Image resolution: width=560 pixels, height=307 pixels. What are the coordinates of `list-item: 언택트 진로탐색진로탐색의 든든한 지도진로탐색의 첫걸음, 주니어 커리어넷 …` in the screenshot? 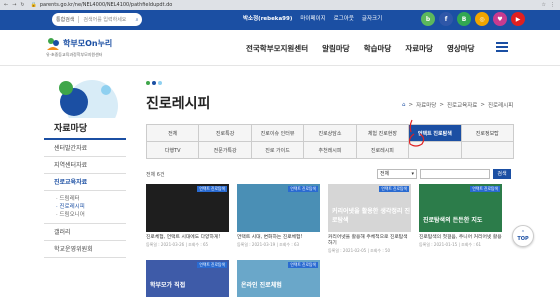 It's located at (460, 219).